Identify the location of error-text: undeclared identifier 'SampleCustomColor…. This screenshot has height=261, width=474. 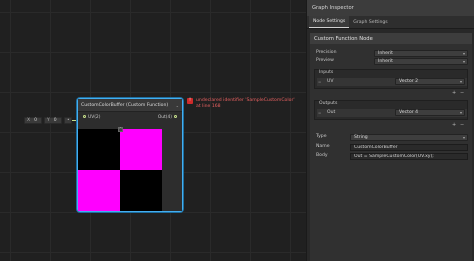
(245, 104).